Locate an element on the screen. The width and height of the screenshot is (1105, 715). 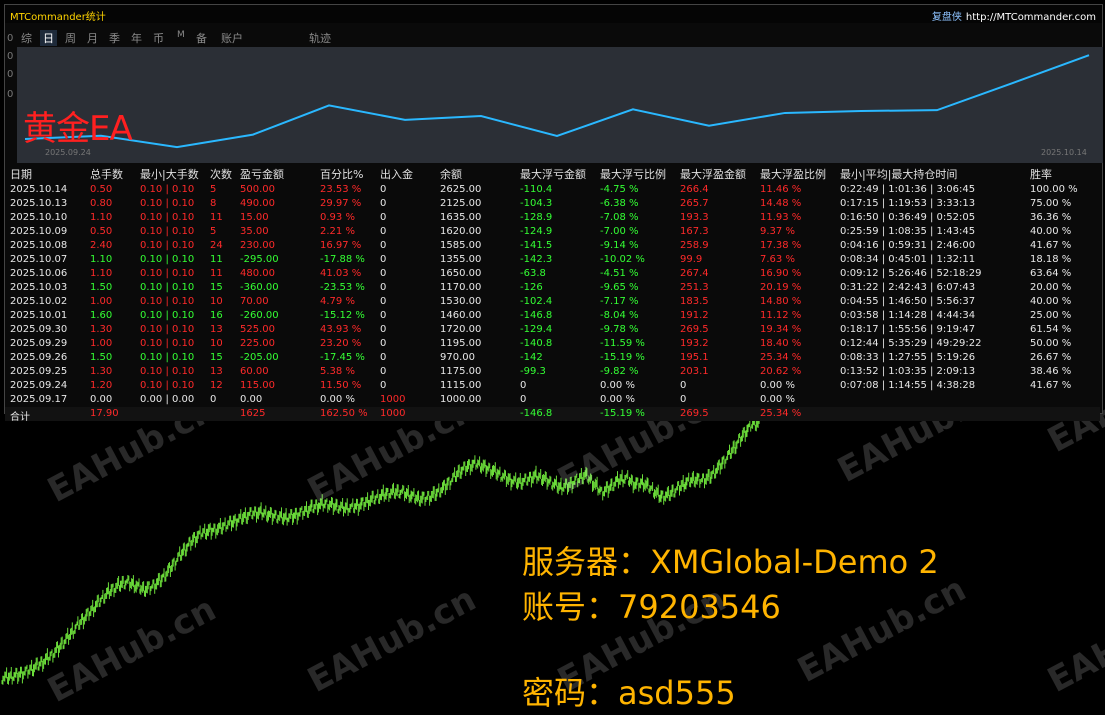
cell-pnl-amount: 115.00 is located at coordinates (257, 385).